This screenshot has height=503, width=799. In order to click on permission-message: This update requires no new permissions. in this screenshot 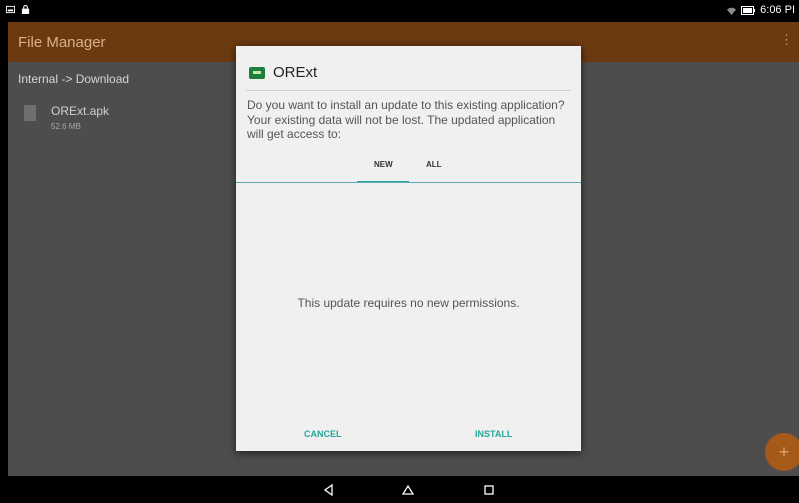, I will do `click(408, 303)`.